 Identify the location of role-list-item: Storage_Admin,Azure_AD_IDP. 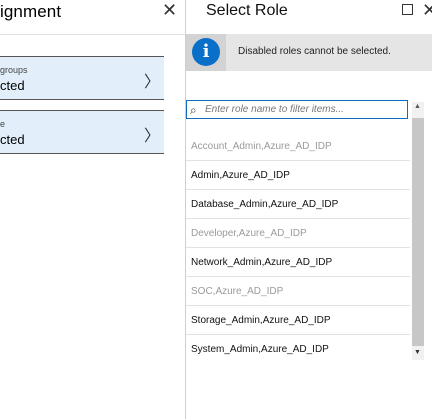
(298, 320).